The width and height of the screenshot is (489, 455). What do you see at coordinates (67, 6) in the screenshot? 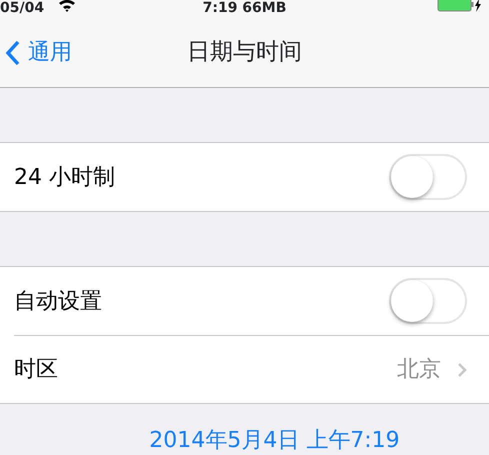
I see `wifi-icon` at bounding box center [67, 6].